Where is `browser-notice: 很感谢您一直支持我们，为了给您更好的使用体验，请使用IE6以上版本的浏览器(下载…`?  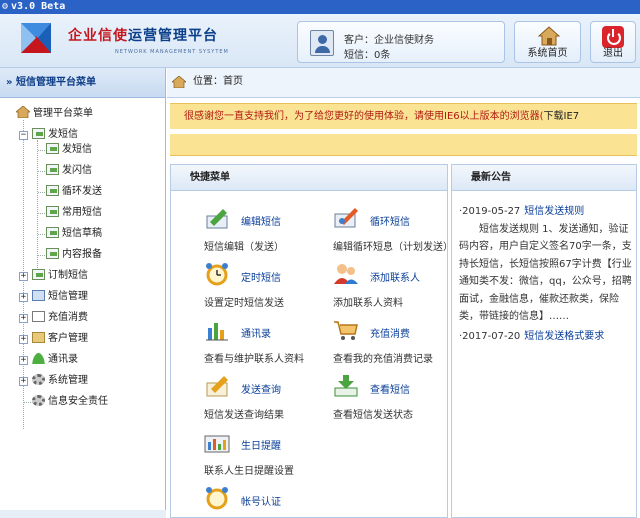
browser-notice: 很感谢您一直支持我们，为了给您更好的使用体验，请使用IE6以上版本的浏览器(下载… is located at coordinates (403, 116).